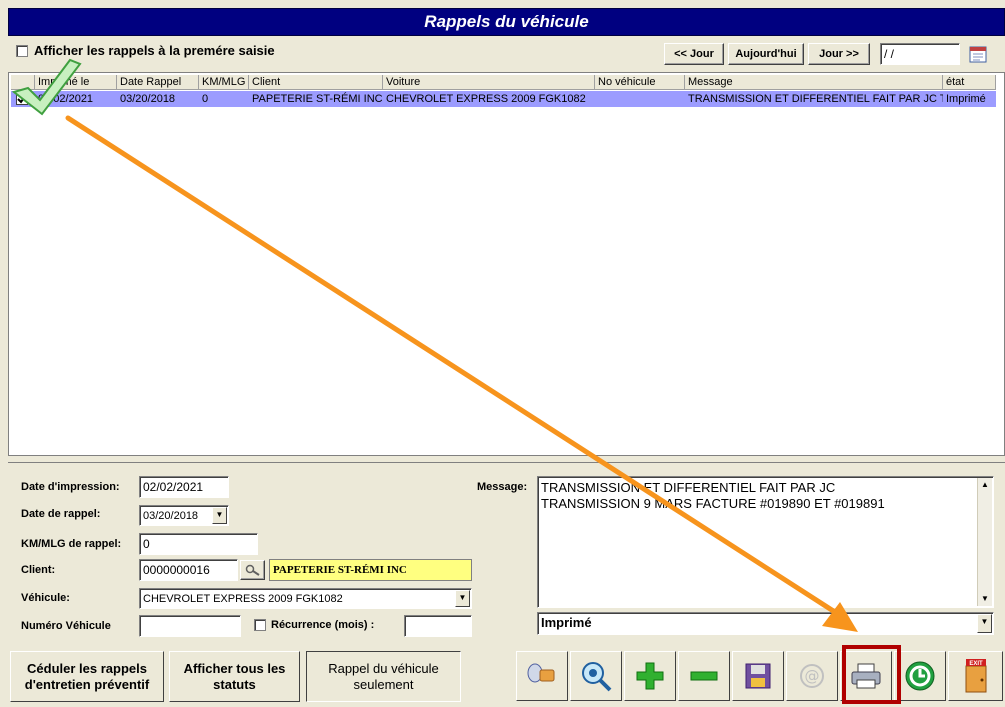 This screenshot has width=1005, height=707. I want to click on flashlight-icon, so click(541, 673).